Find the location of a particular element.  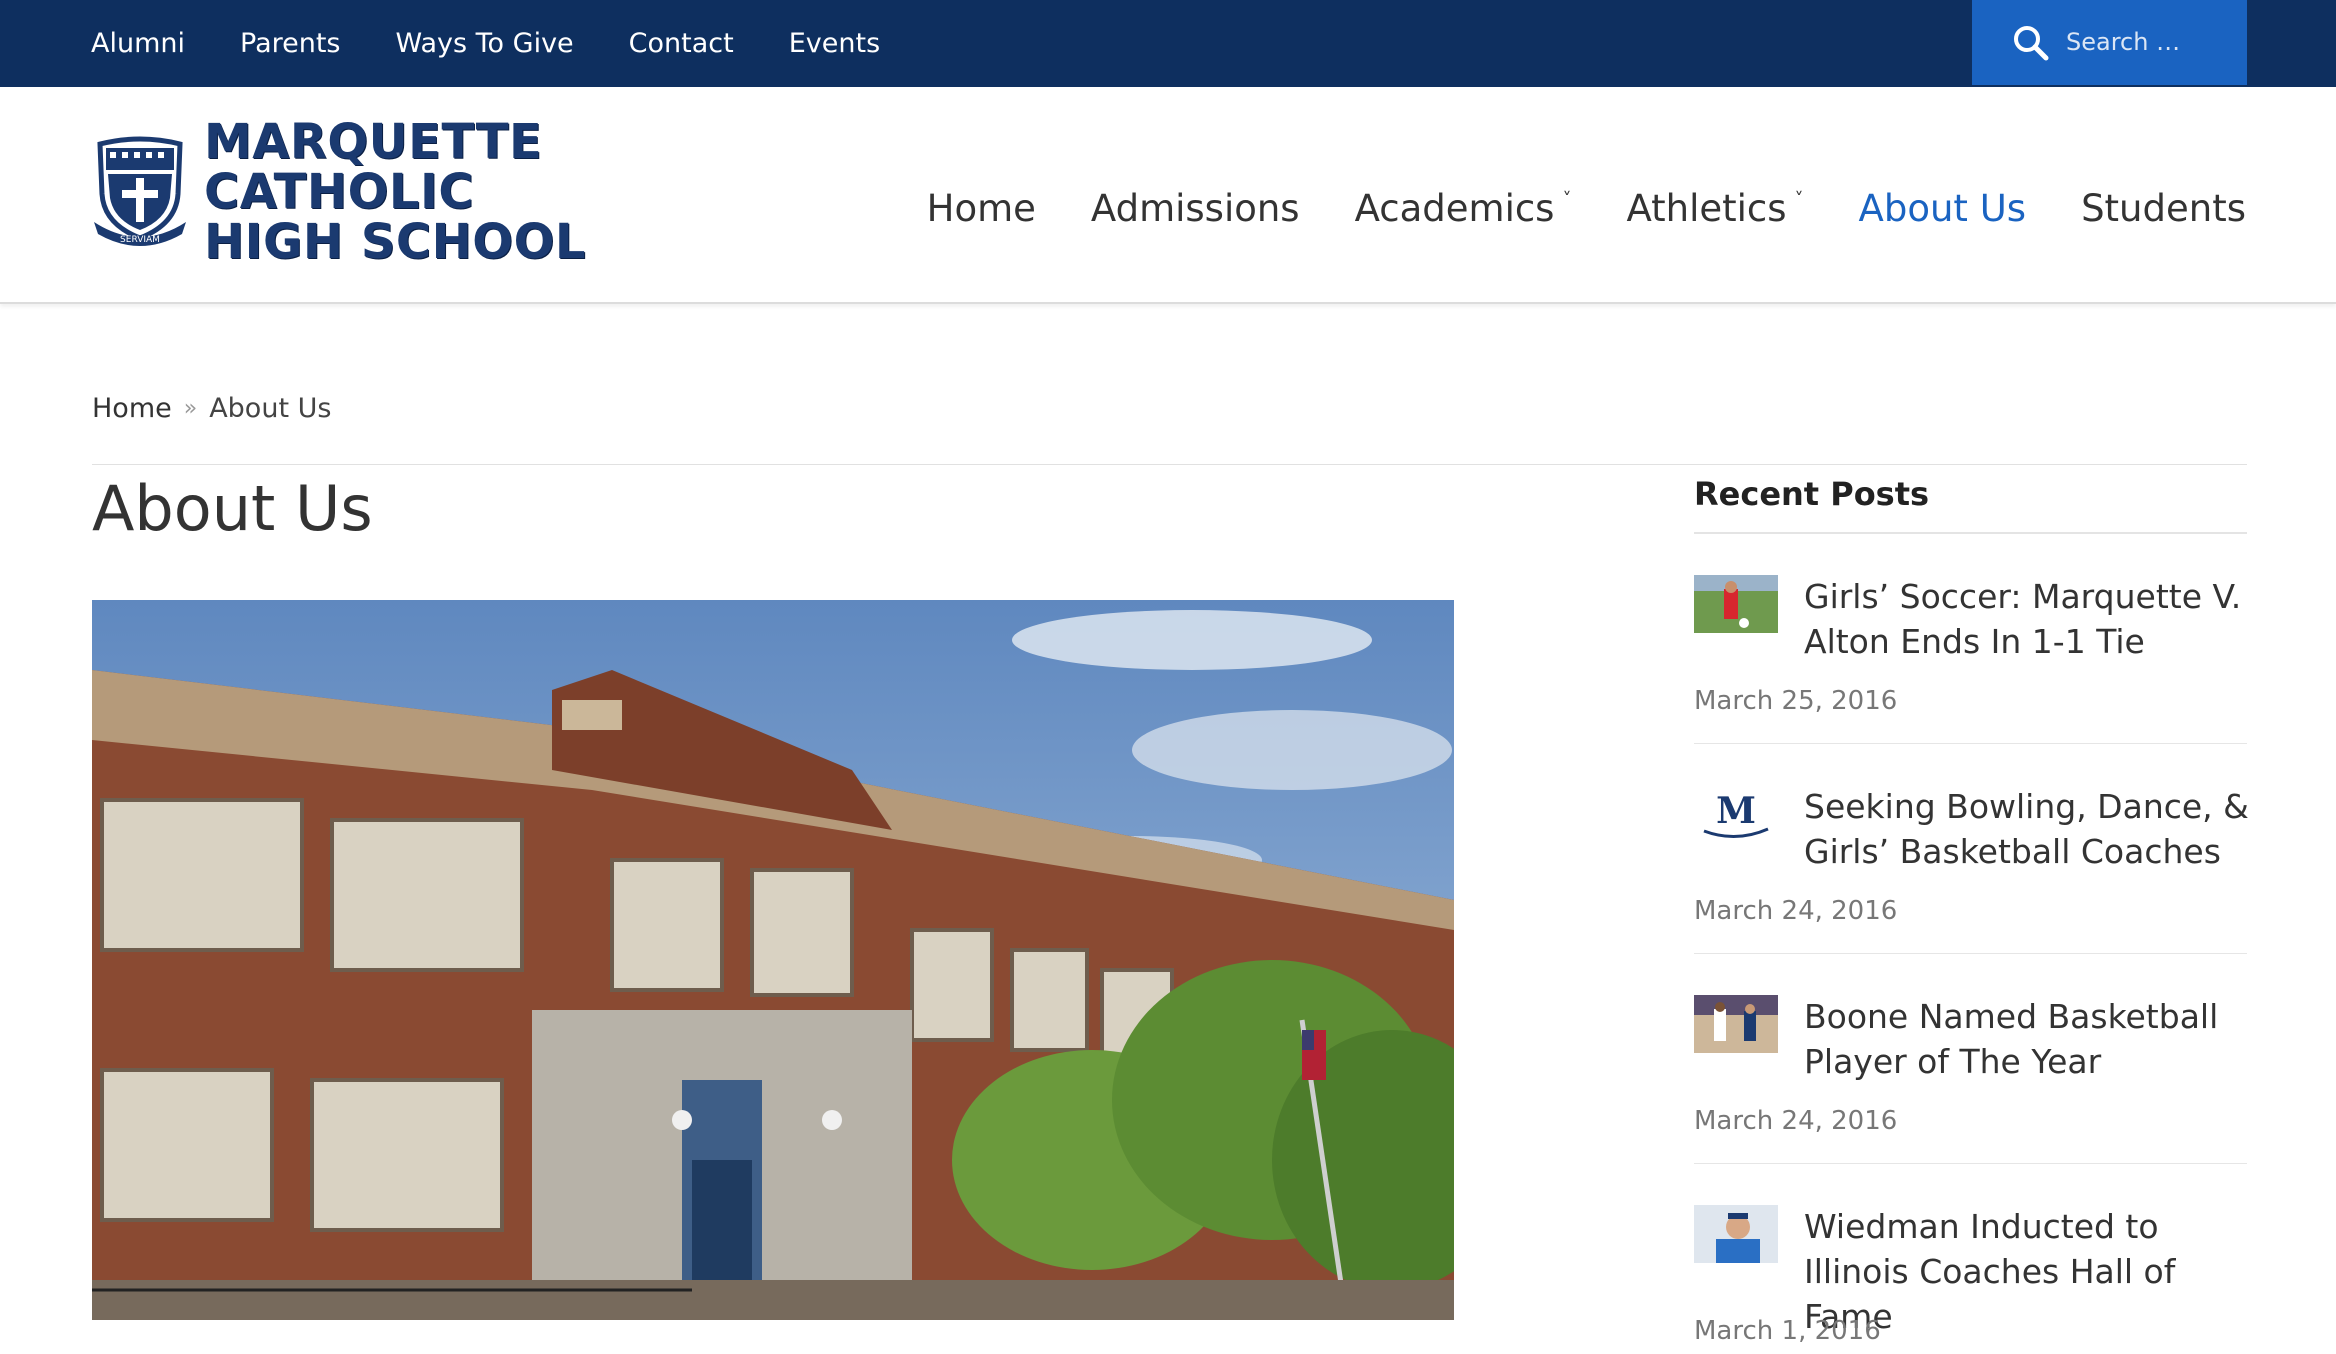

breadcrumb-home: Home is located at coordinates (132, 408).